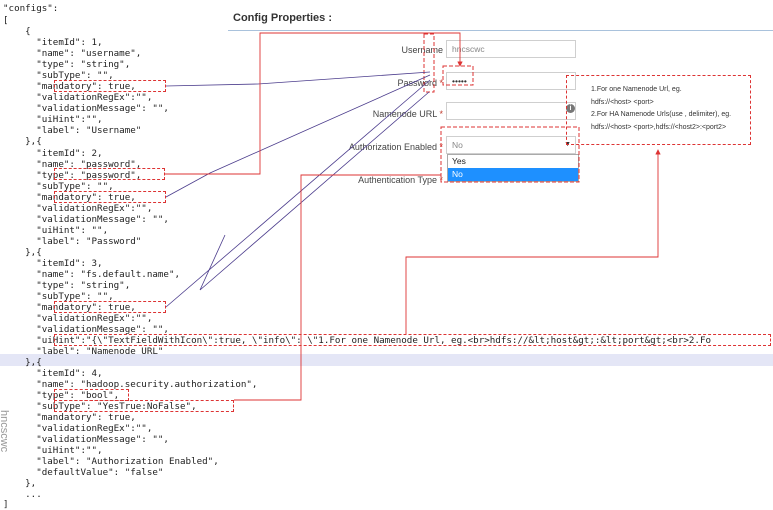 The image size is (773, 510). What do you see at coordinates (429, 63) in the screenshot?
I see `asterisk-highlight` at bounding box center [429, 63].